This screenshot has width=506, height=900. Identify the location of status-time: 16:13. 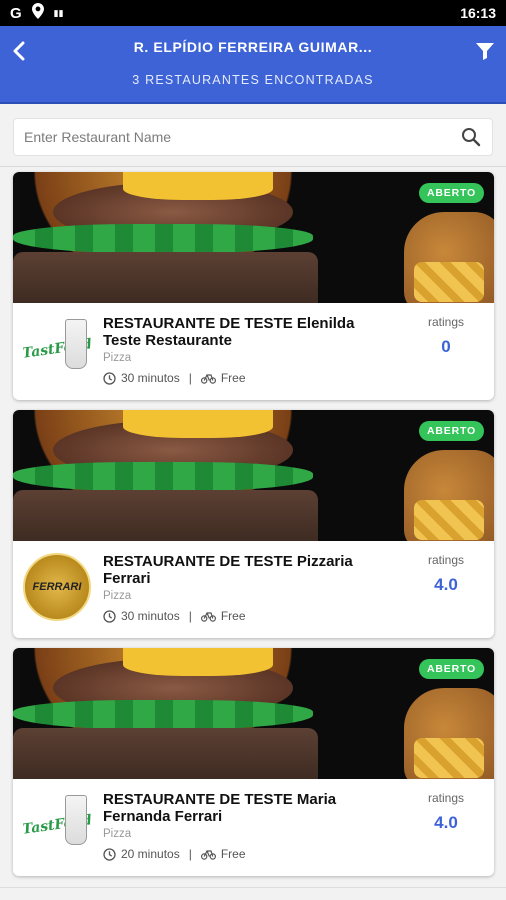
(478, 13).